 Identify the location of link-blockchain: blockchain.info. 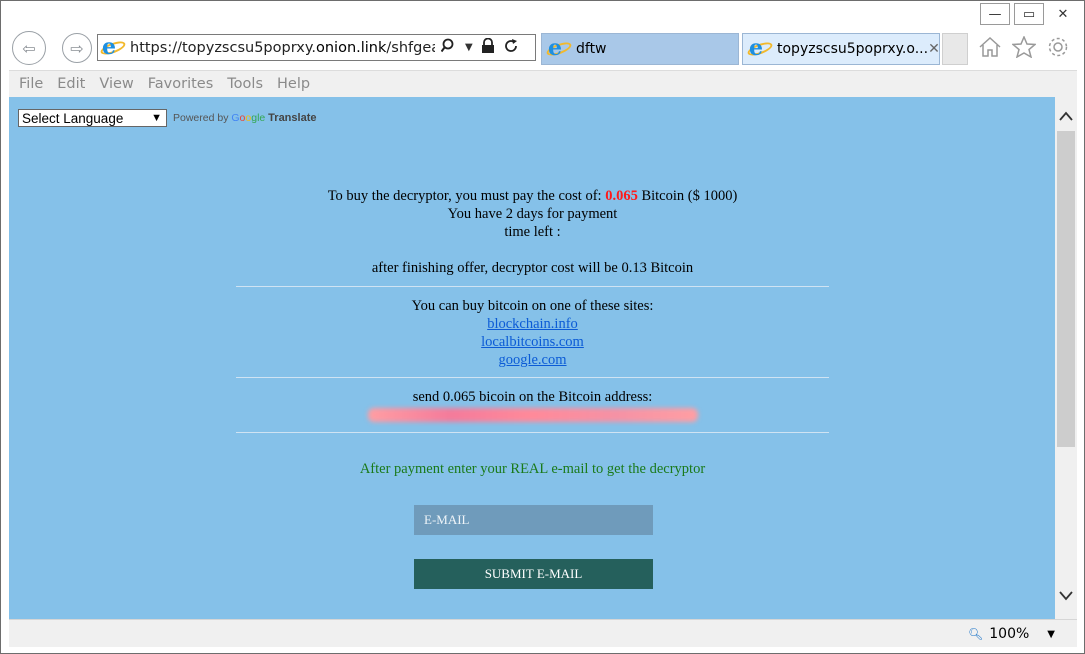
(532, 324).